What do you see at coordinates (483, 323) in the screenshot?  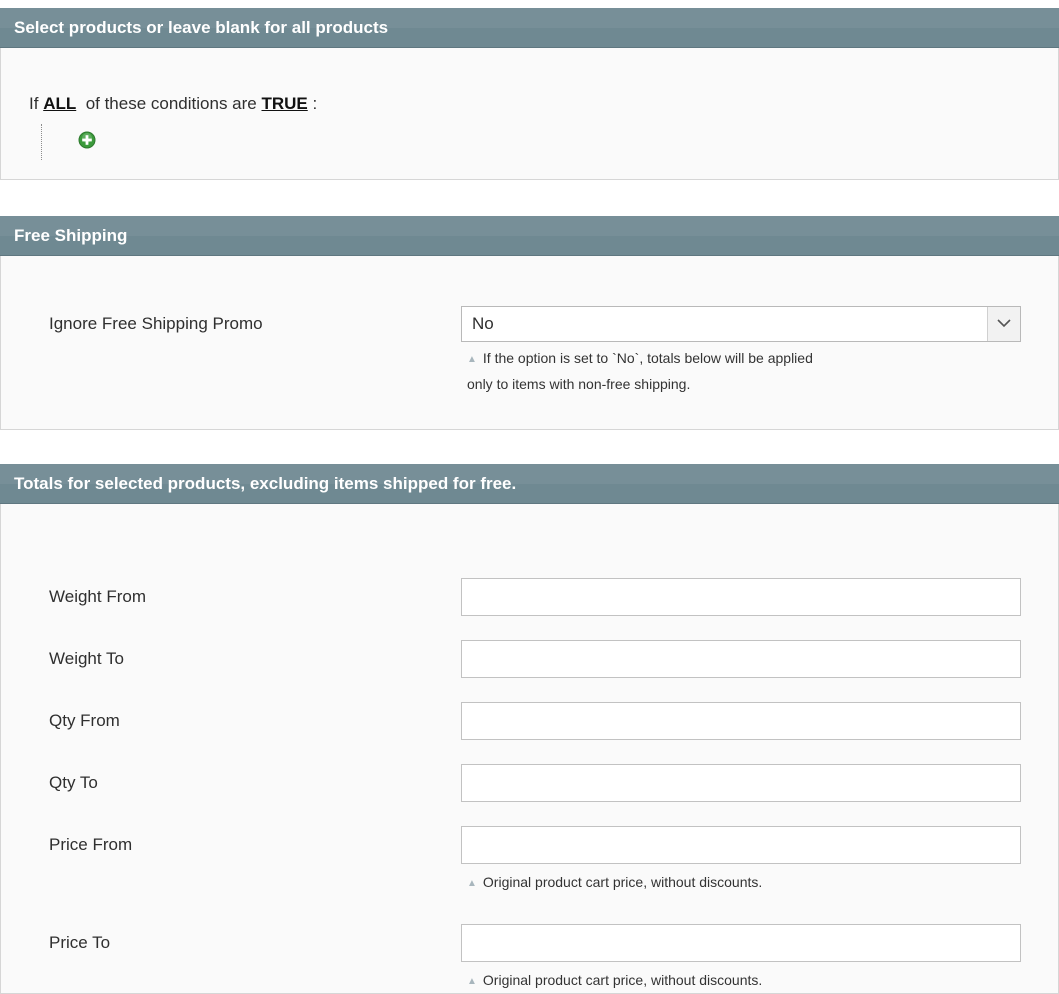 I see `ignore-free-shipping-value: No` at bounding box center [483, 323].